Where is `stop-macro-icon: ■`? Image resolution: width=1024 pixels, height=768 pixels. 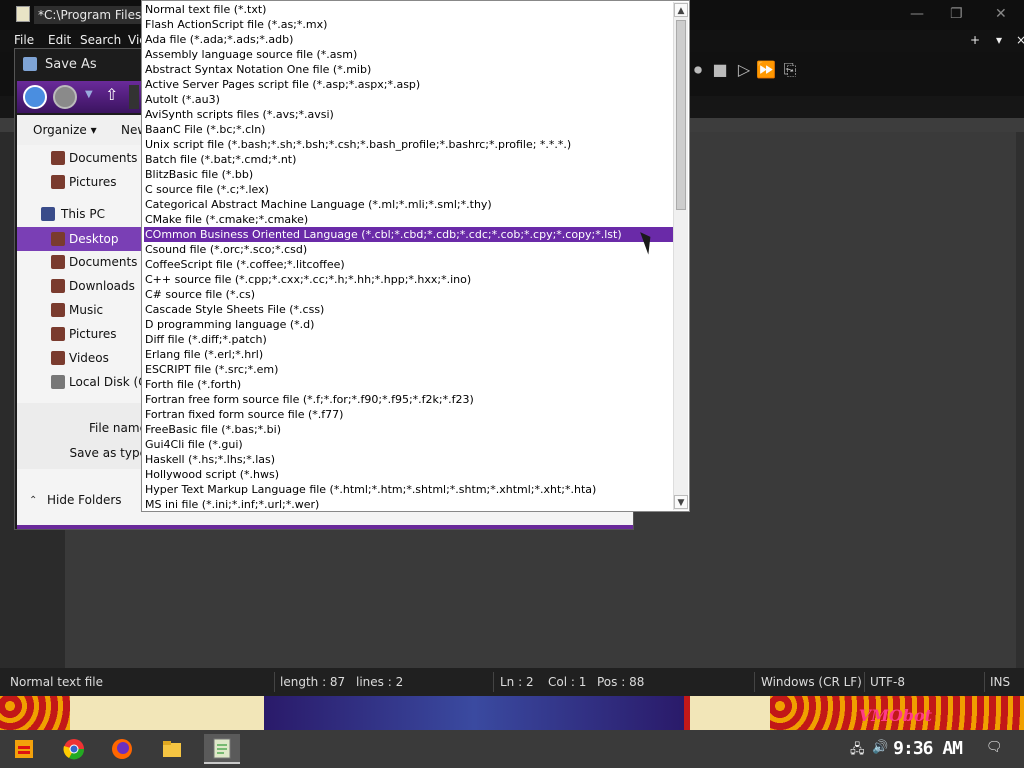
stop-macro-icon: ■ is located at coordinates (720, 70).